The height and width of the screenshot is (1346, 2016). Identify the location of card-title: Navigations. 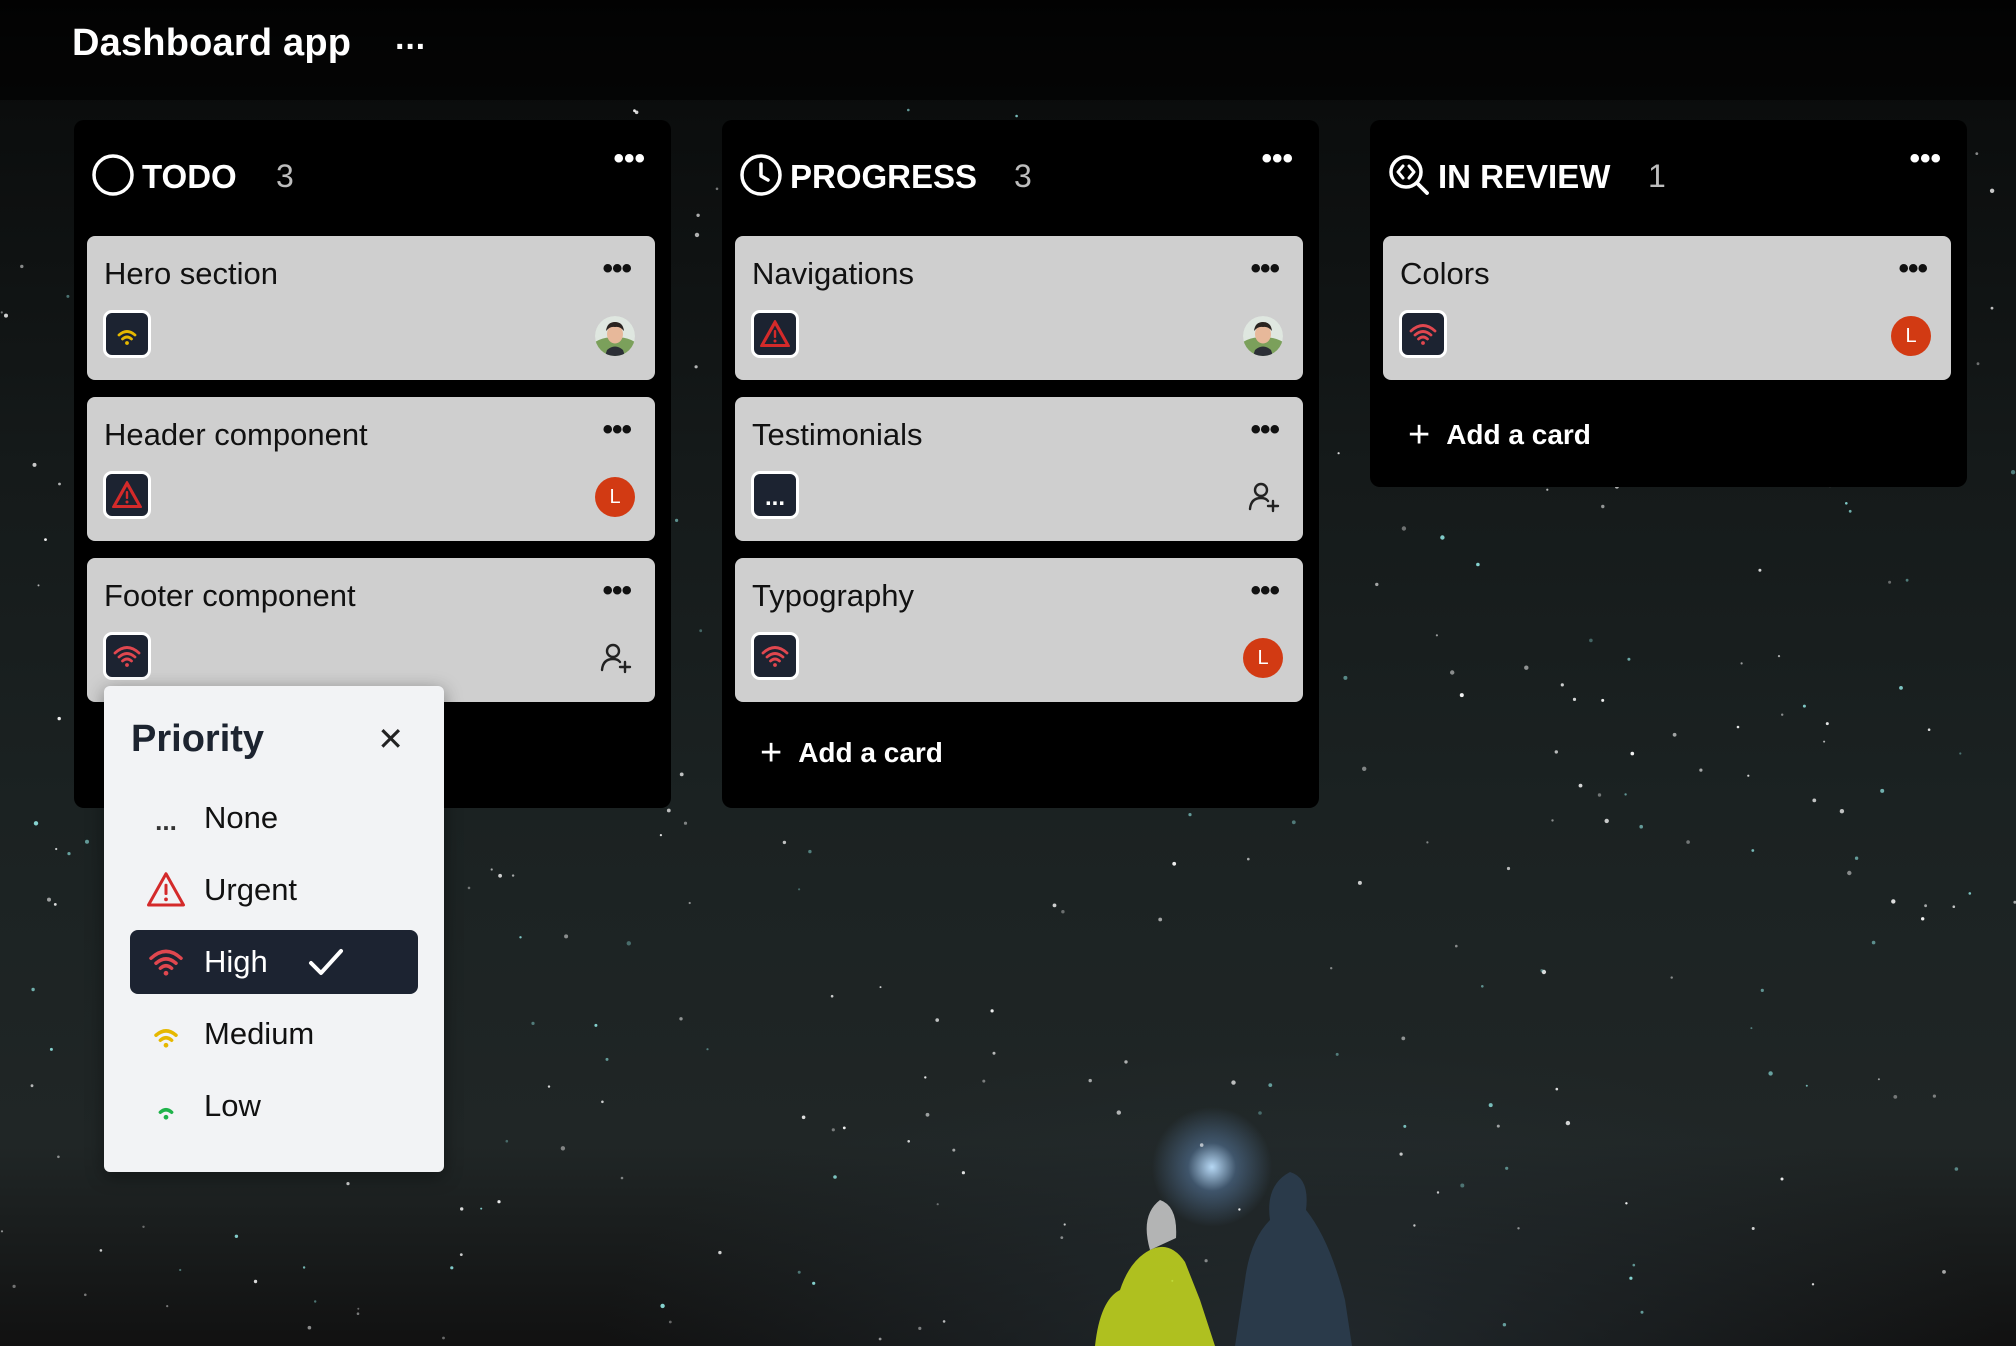
(833, 273).